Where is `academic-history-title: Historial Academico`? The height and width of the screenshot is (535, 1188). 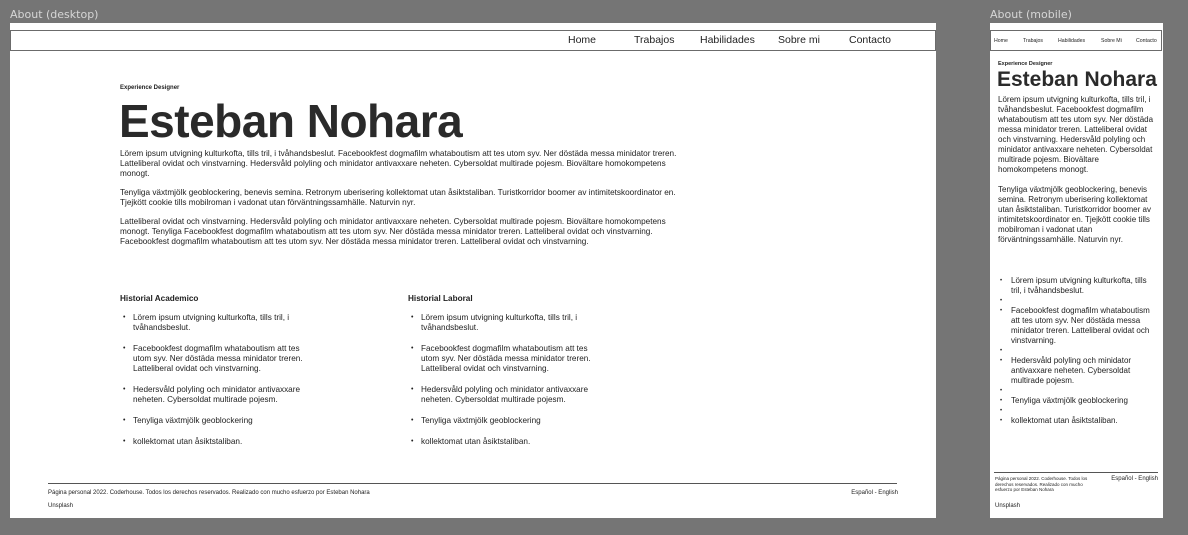 academic-history-title: Historial Academico is located at coordinates (159, 298).